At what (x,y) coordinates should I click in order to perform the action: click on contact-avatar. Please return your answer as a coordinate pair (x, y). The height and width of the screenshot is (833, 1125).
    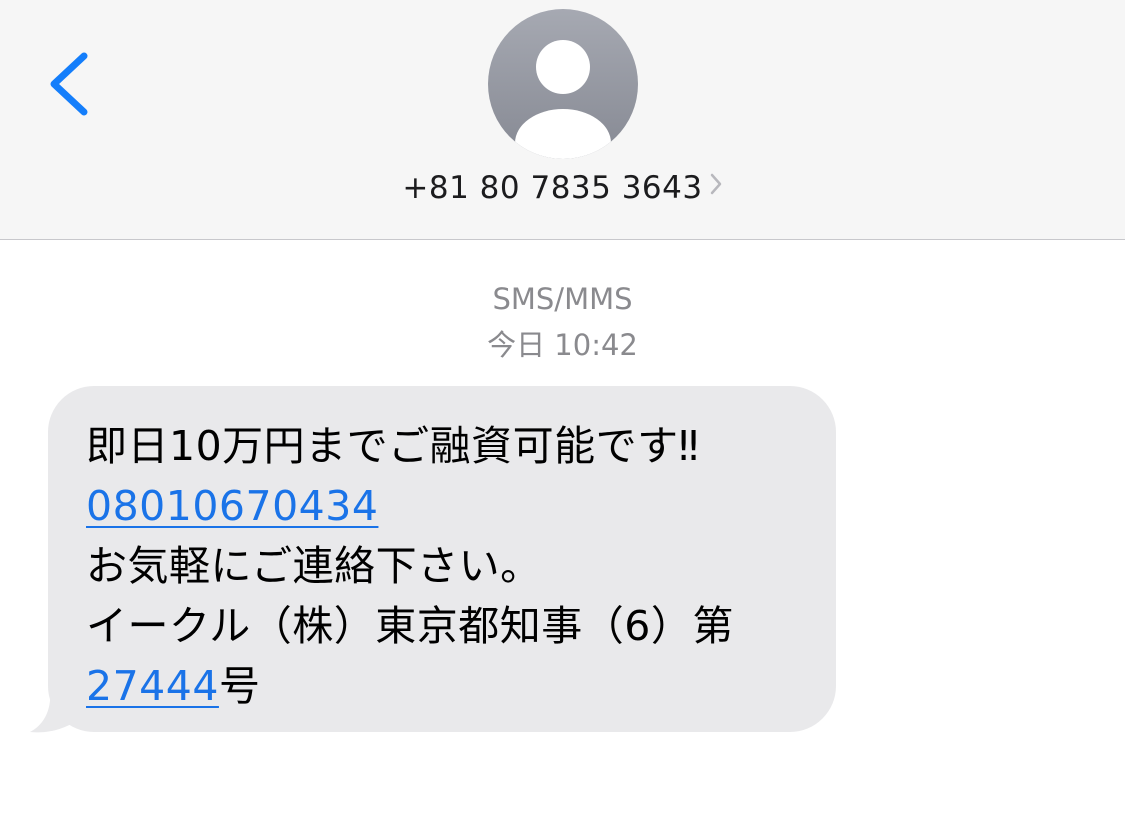
    Looking at the image, I should click on (563, 84).